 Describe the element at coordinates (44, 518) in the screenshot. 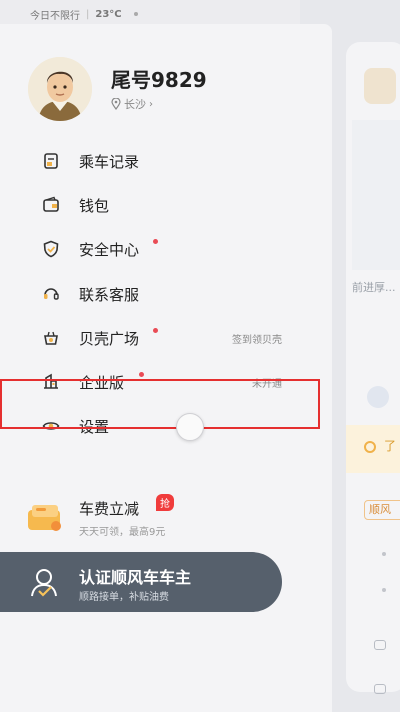

I see `coupon-icon` at that location.